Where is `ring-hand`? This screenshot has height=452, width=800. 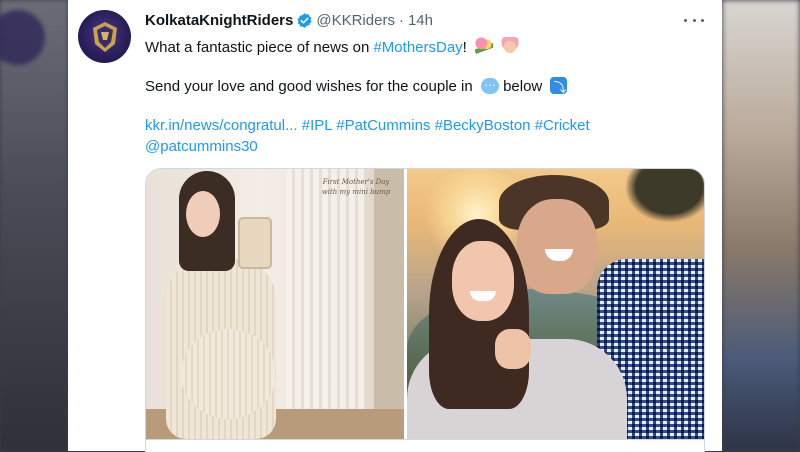 ring-hand is located at coordinates (513, 349).